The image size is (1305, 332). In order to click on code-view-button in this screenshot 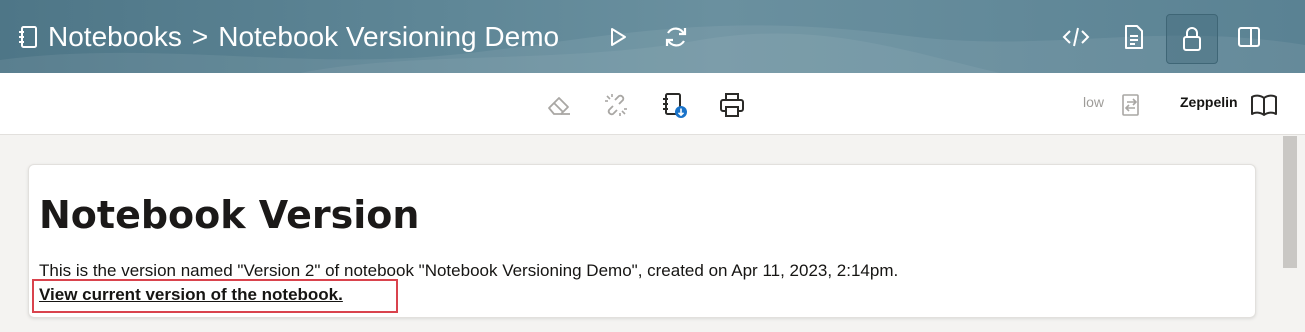, I will do `click(1076, 37)`.